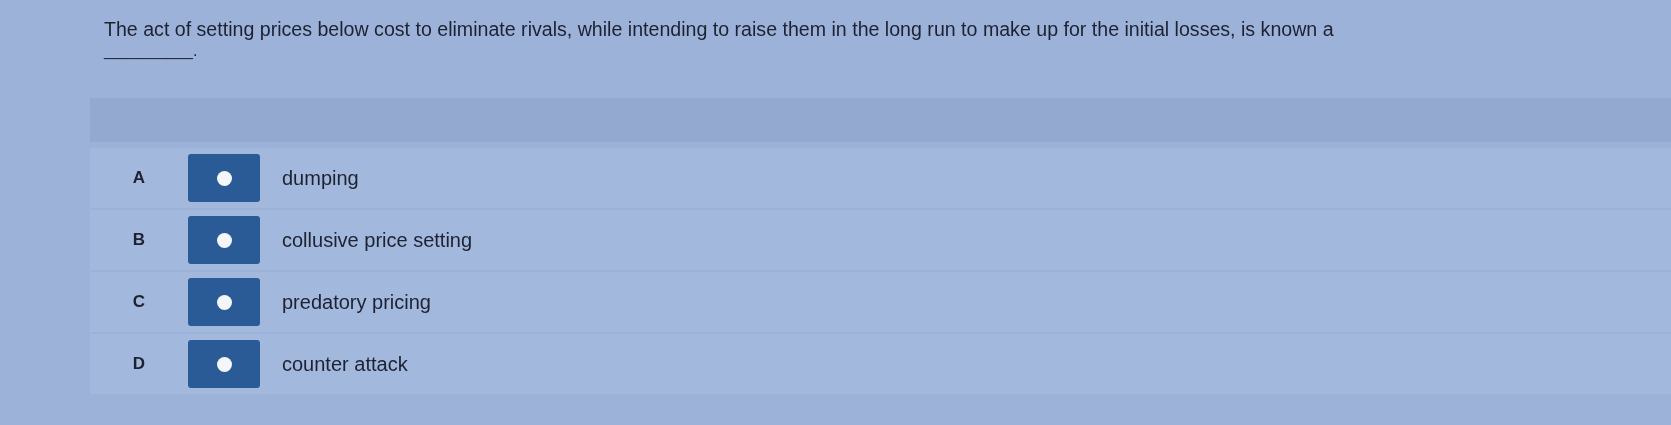 This screenshot has height=425, width=1671. Describe the element at coordinates (320, 178) in the screenshot. I see `option-text: dumping` at that location.